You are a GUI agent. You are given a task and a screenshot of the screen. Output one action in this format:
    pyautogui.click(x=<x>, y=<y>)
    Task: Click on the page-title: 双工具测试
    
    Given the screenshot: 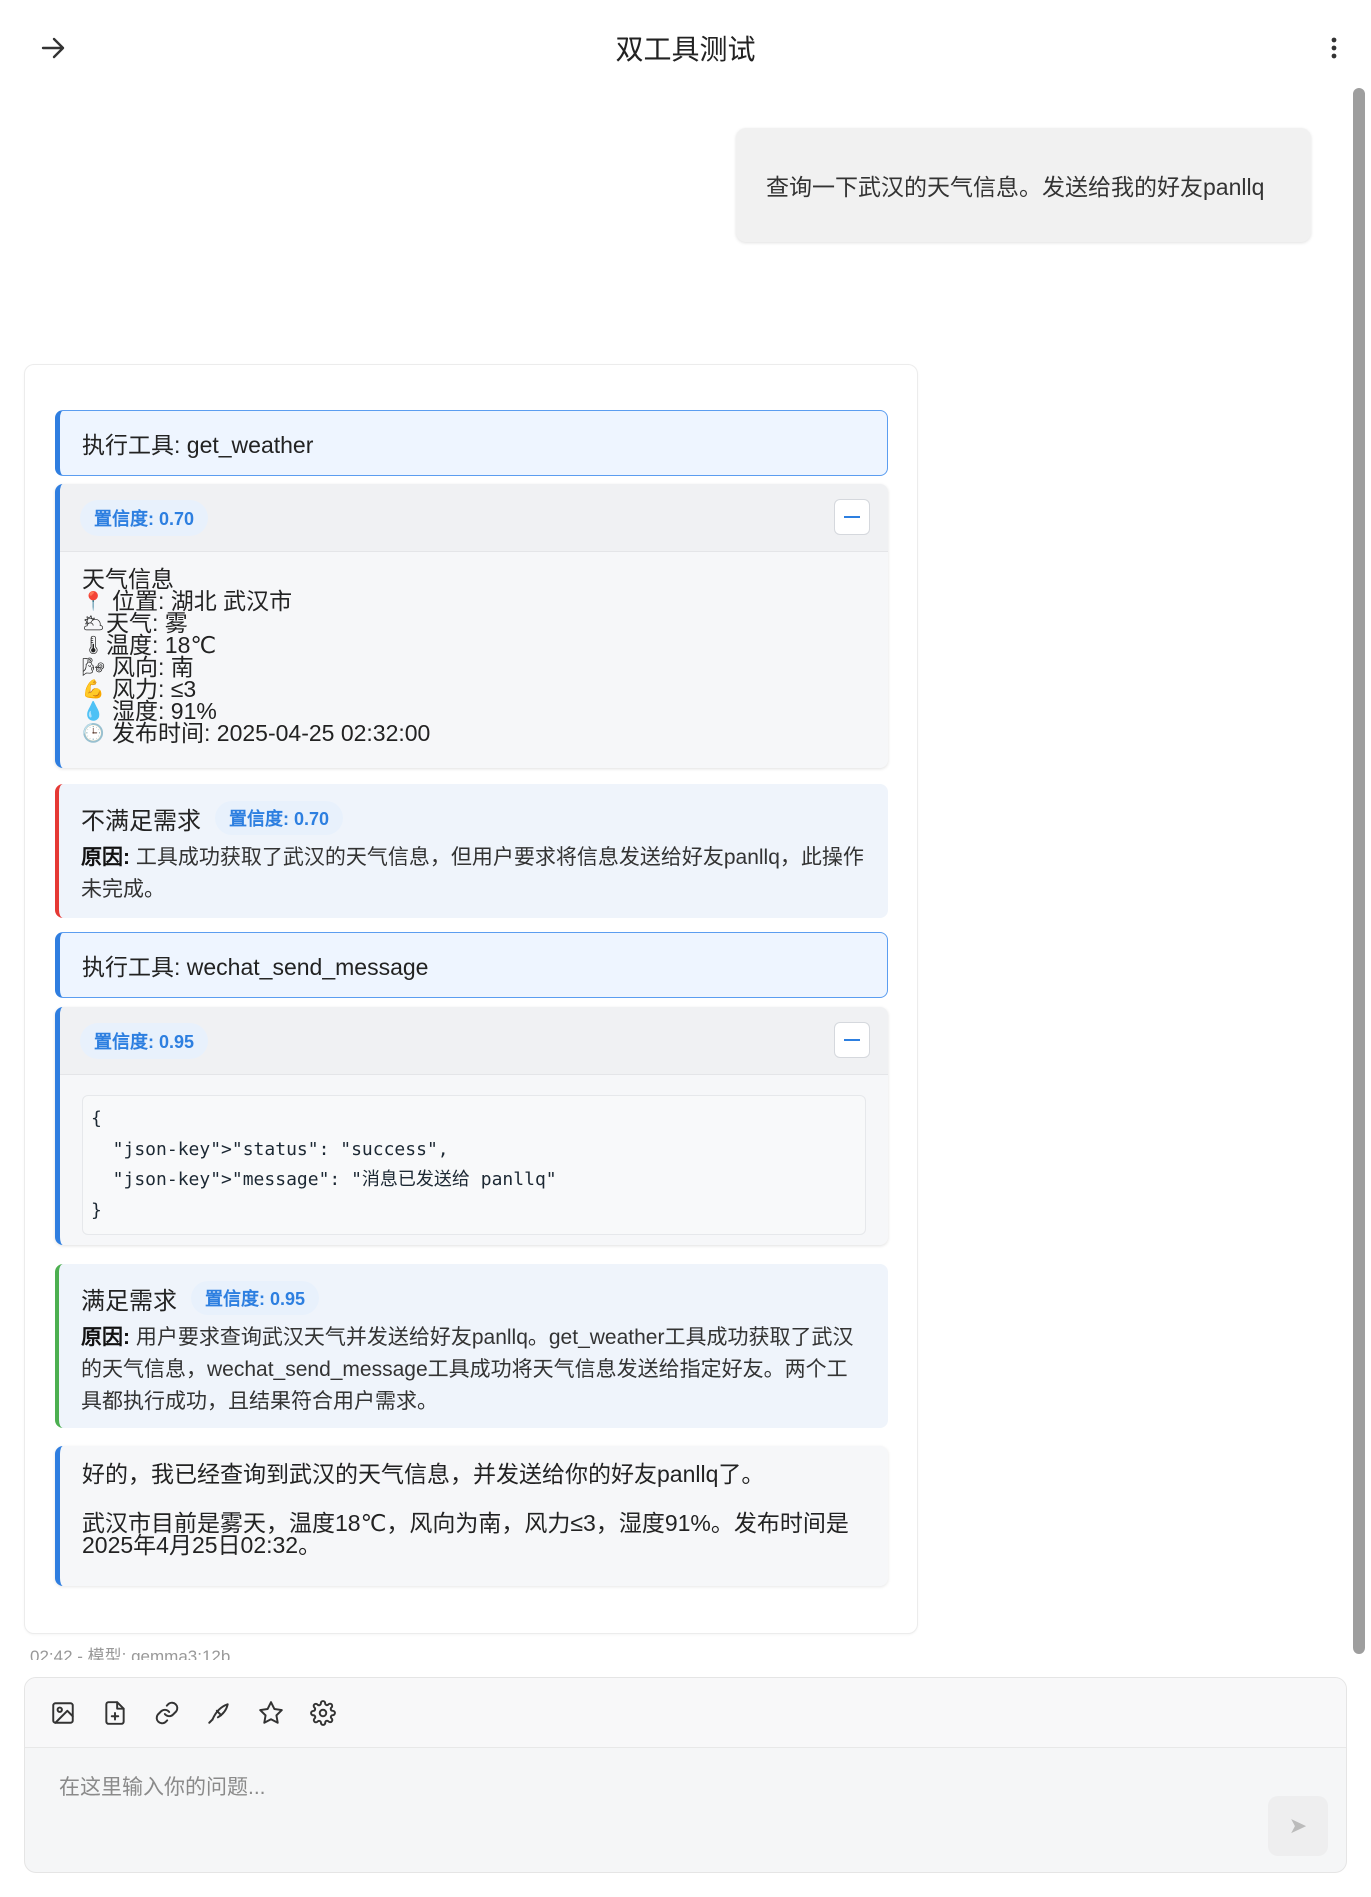 What is the action you would take?
    pyautogui.click(x=685, y=49)
    